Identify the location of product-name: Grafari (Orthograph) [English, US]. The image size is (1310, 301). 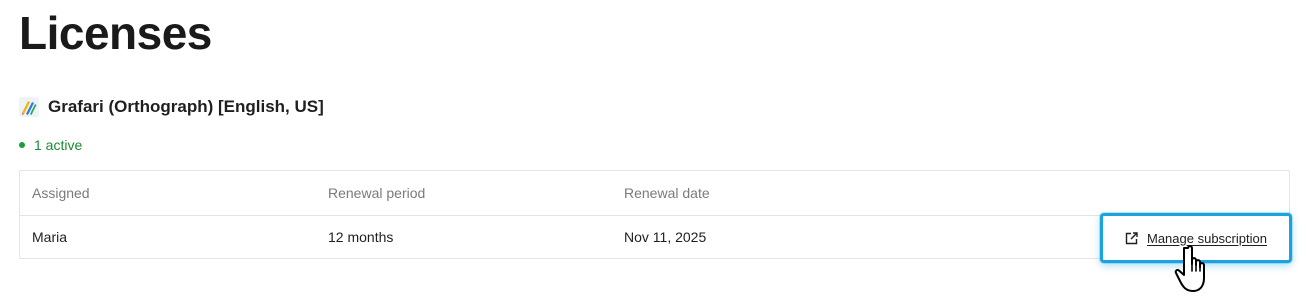
(186, 106).